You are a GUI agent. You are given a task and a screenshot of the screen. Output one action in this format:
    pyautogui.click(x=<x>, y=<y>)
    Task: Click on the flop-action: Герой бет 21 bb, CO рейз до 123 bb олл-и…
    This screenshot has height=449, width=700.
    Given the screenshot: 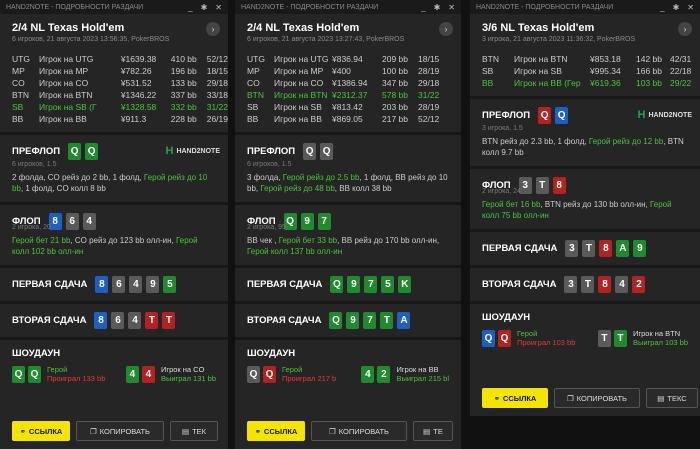 What is the action you would take?
    pyautogui.click(x=105, y=246)
    